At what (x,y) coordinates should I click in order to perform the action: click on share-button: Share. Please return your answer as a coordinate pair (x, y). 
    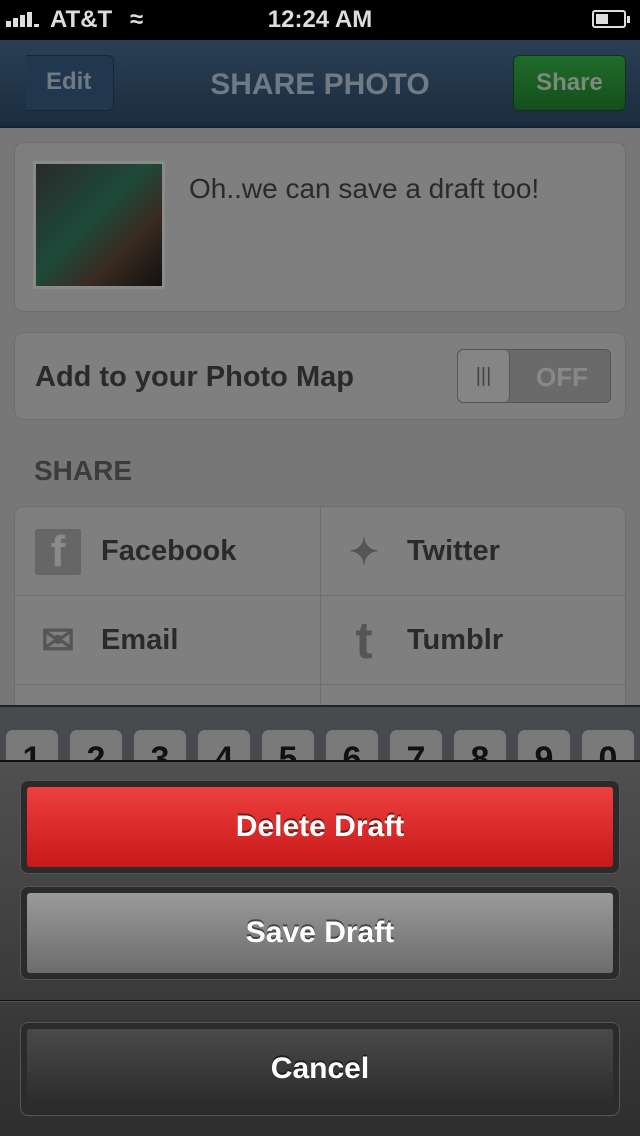
    Looking at the image, I should click on (569, 83).